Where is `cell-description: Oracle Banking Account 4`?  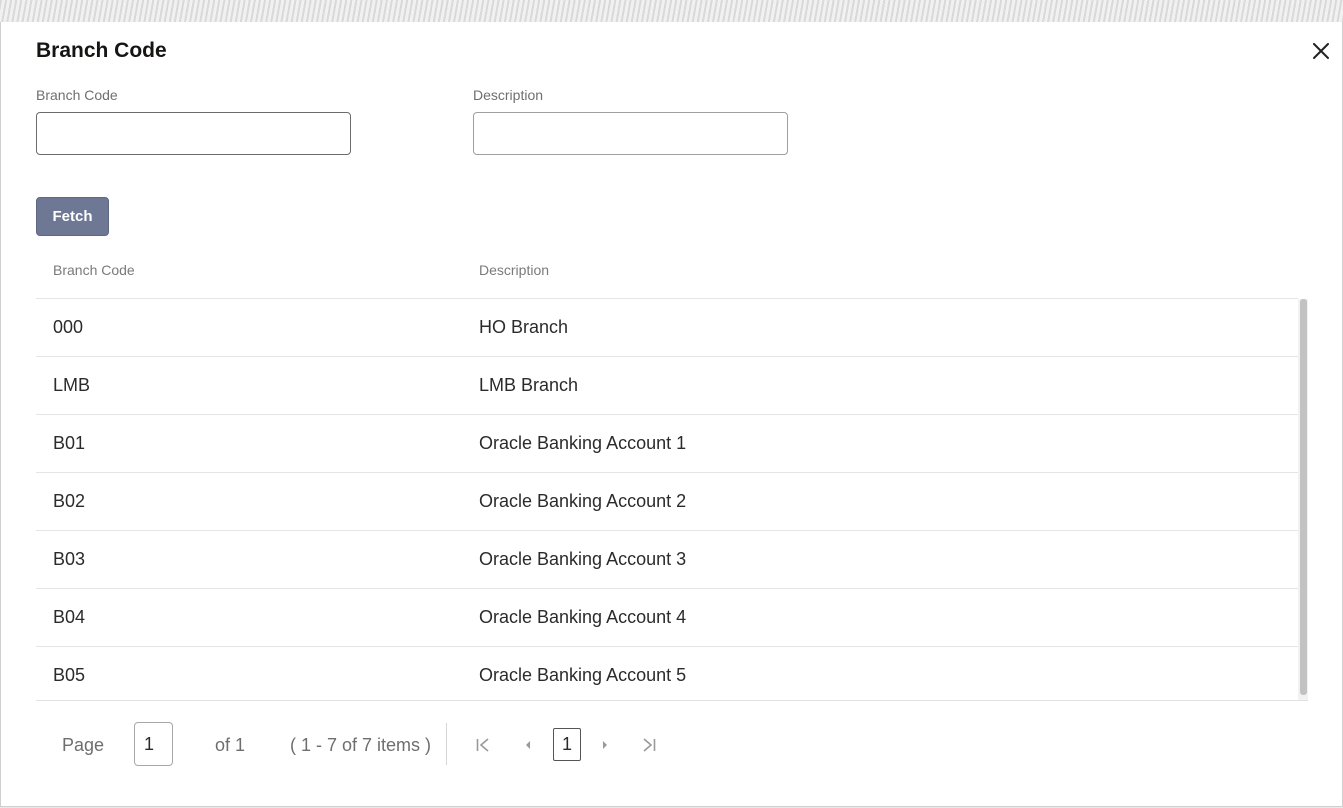
cell-description: Oracle Banking Account 4 is located at coordinates (583, 617).